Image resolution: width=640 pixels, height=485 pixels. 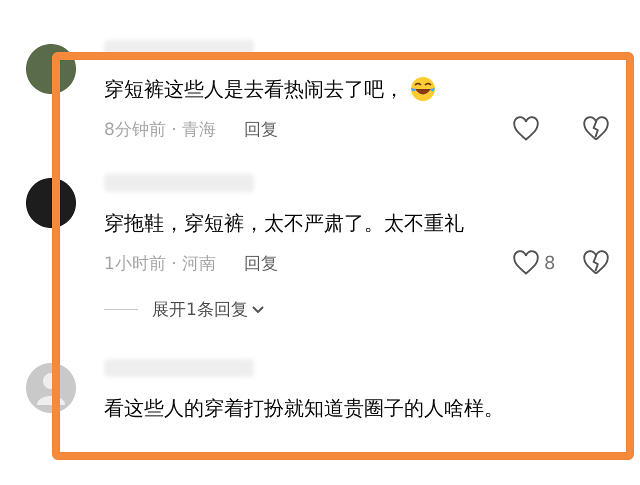 I want to click on like-count: 8, so click(x=550, y=263).